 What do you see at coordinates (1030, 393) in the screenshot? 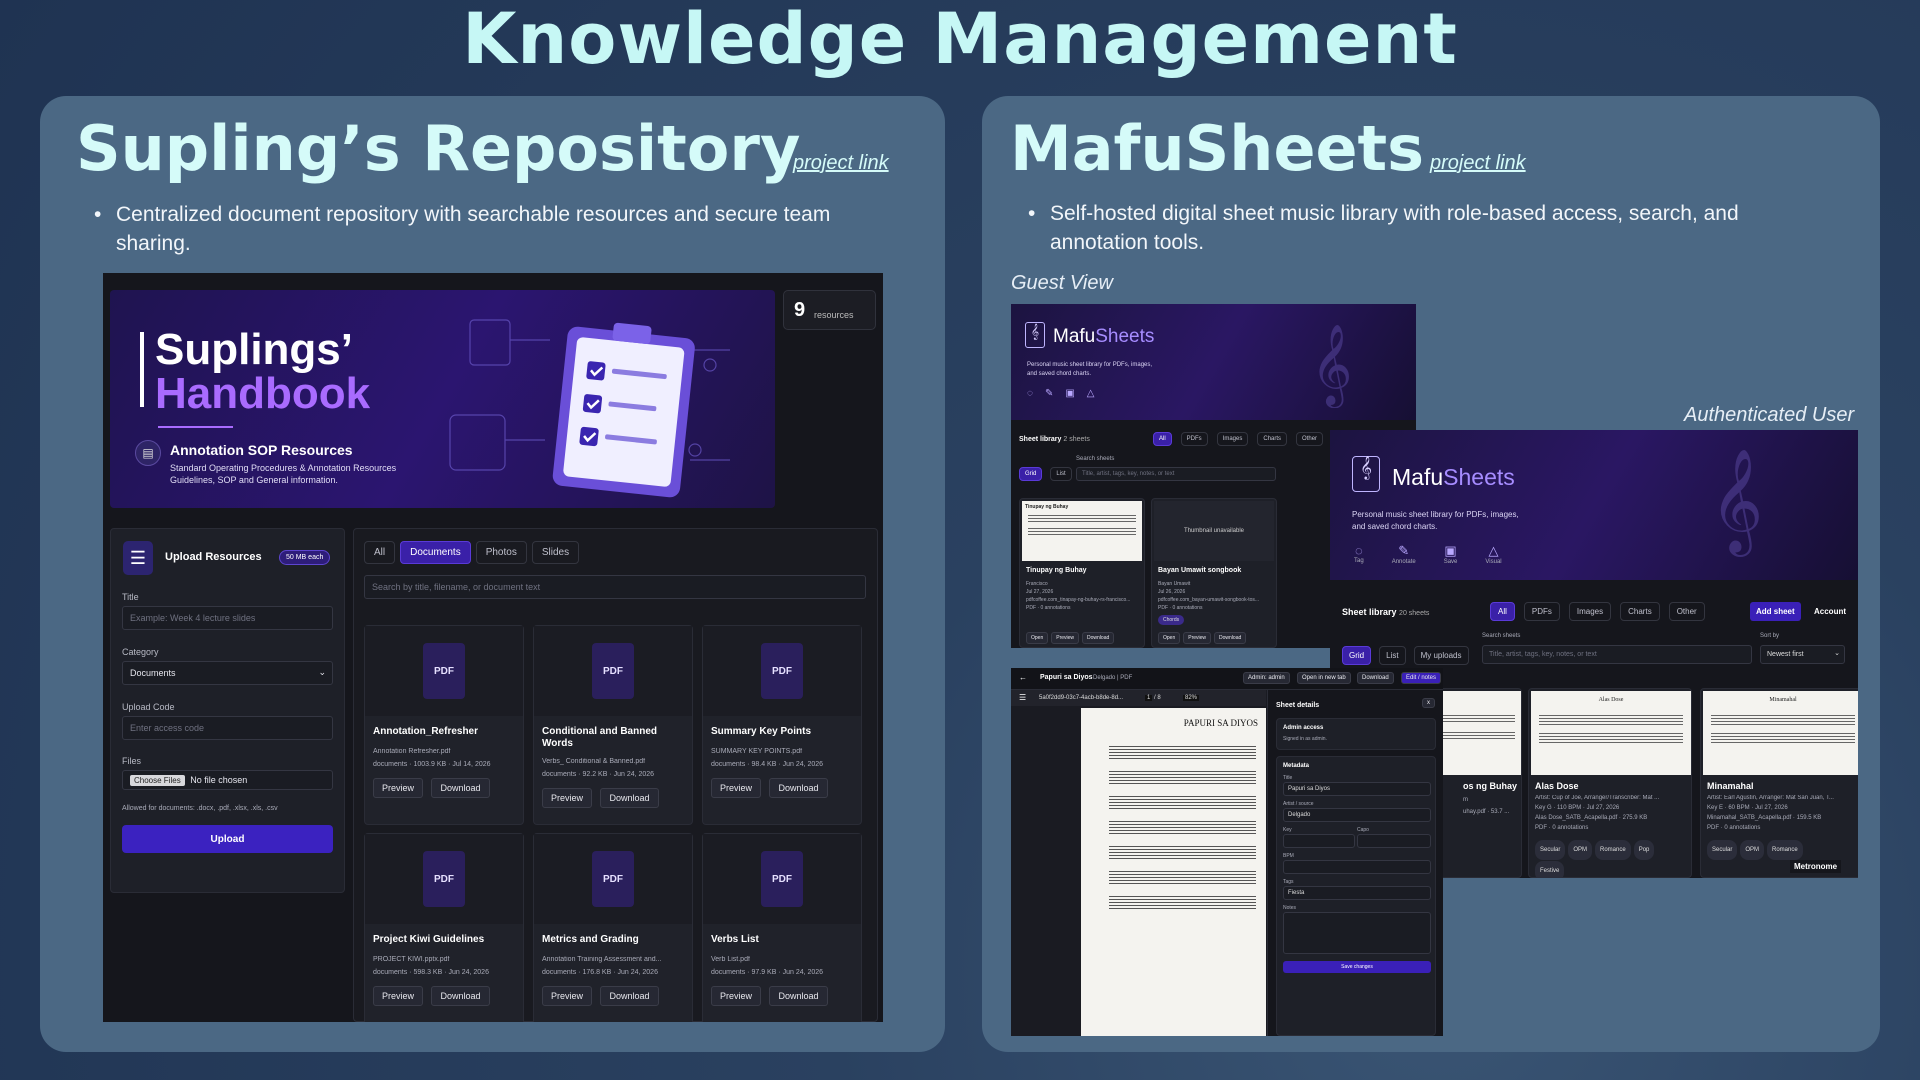
I see `tag-icon: ◌` at bounding box center [1030, 393].